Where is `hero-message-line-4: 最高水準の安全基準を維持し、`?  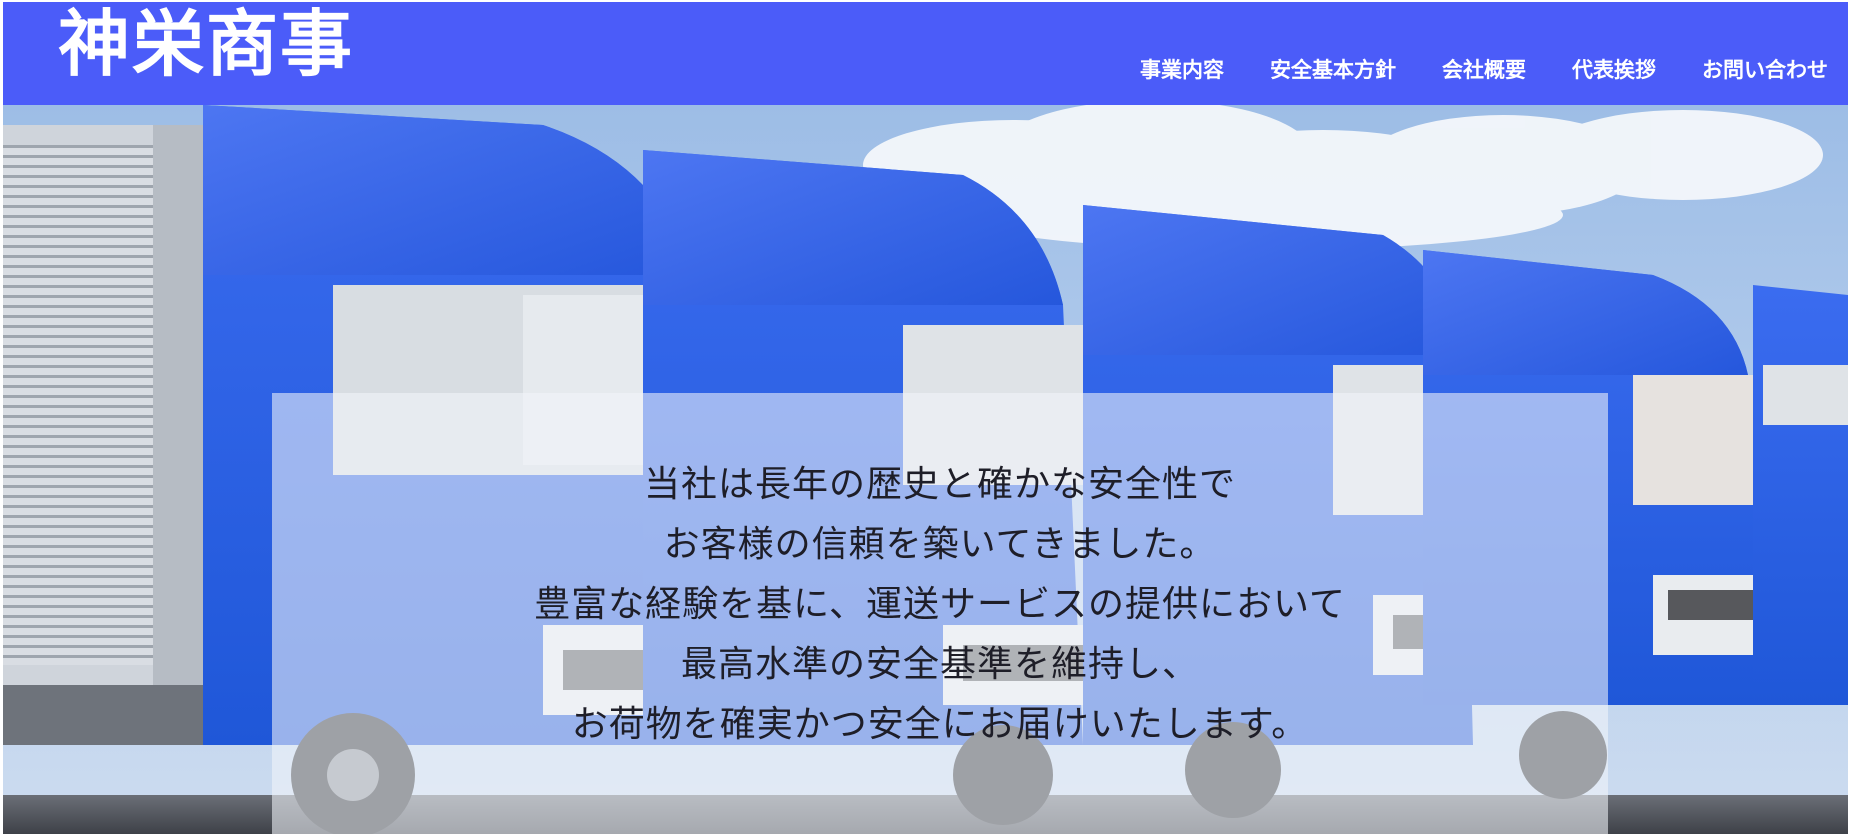 hero-message-line-4: 最高水準の安全基準を維持し、 is located at coordinates (939, 664).